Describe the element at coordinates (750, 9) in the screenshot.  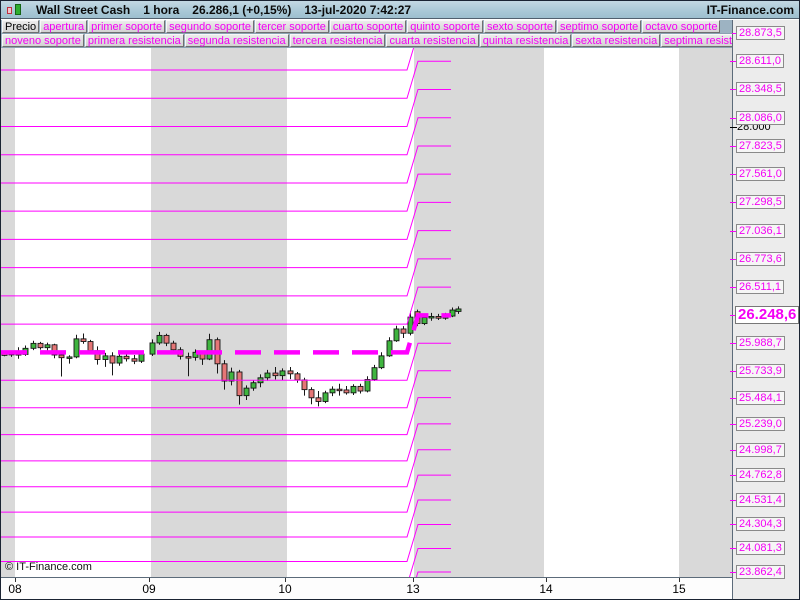
I see `brand-label: IT-Finance.com` at that location.